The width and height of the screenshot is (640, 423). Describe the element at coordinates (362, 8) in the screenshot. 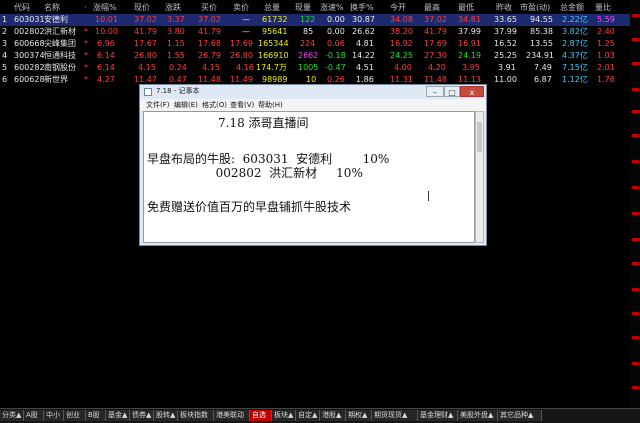

I see `col-header: 换手%` at that location.